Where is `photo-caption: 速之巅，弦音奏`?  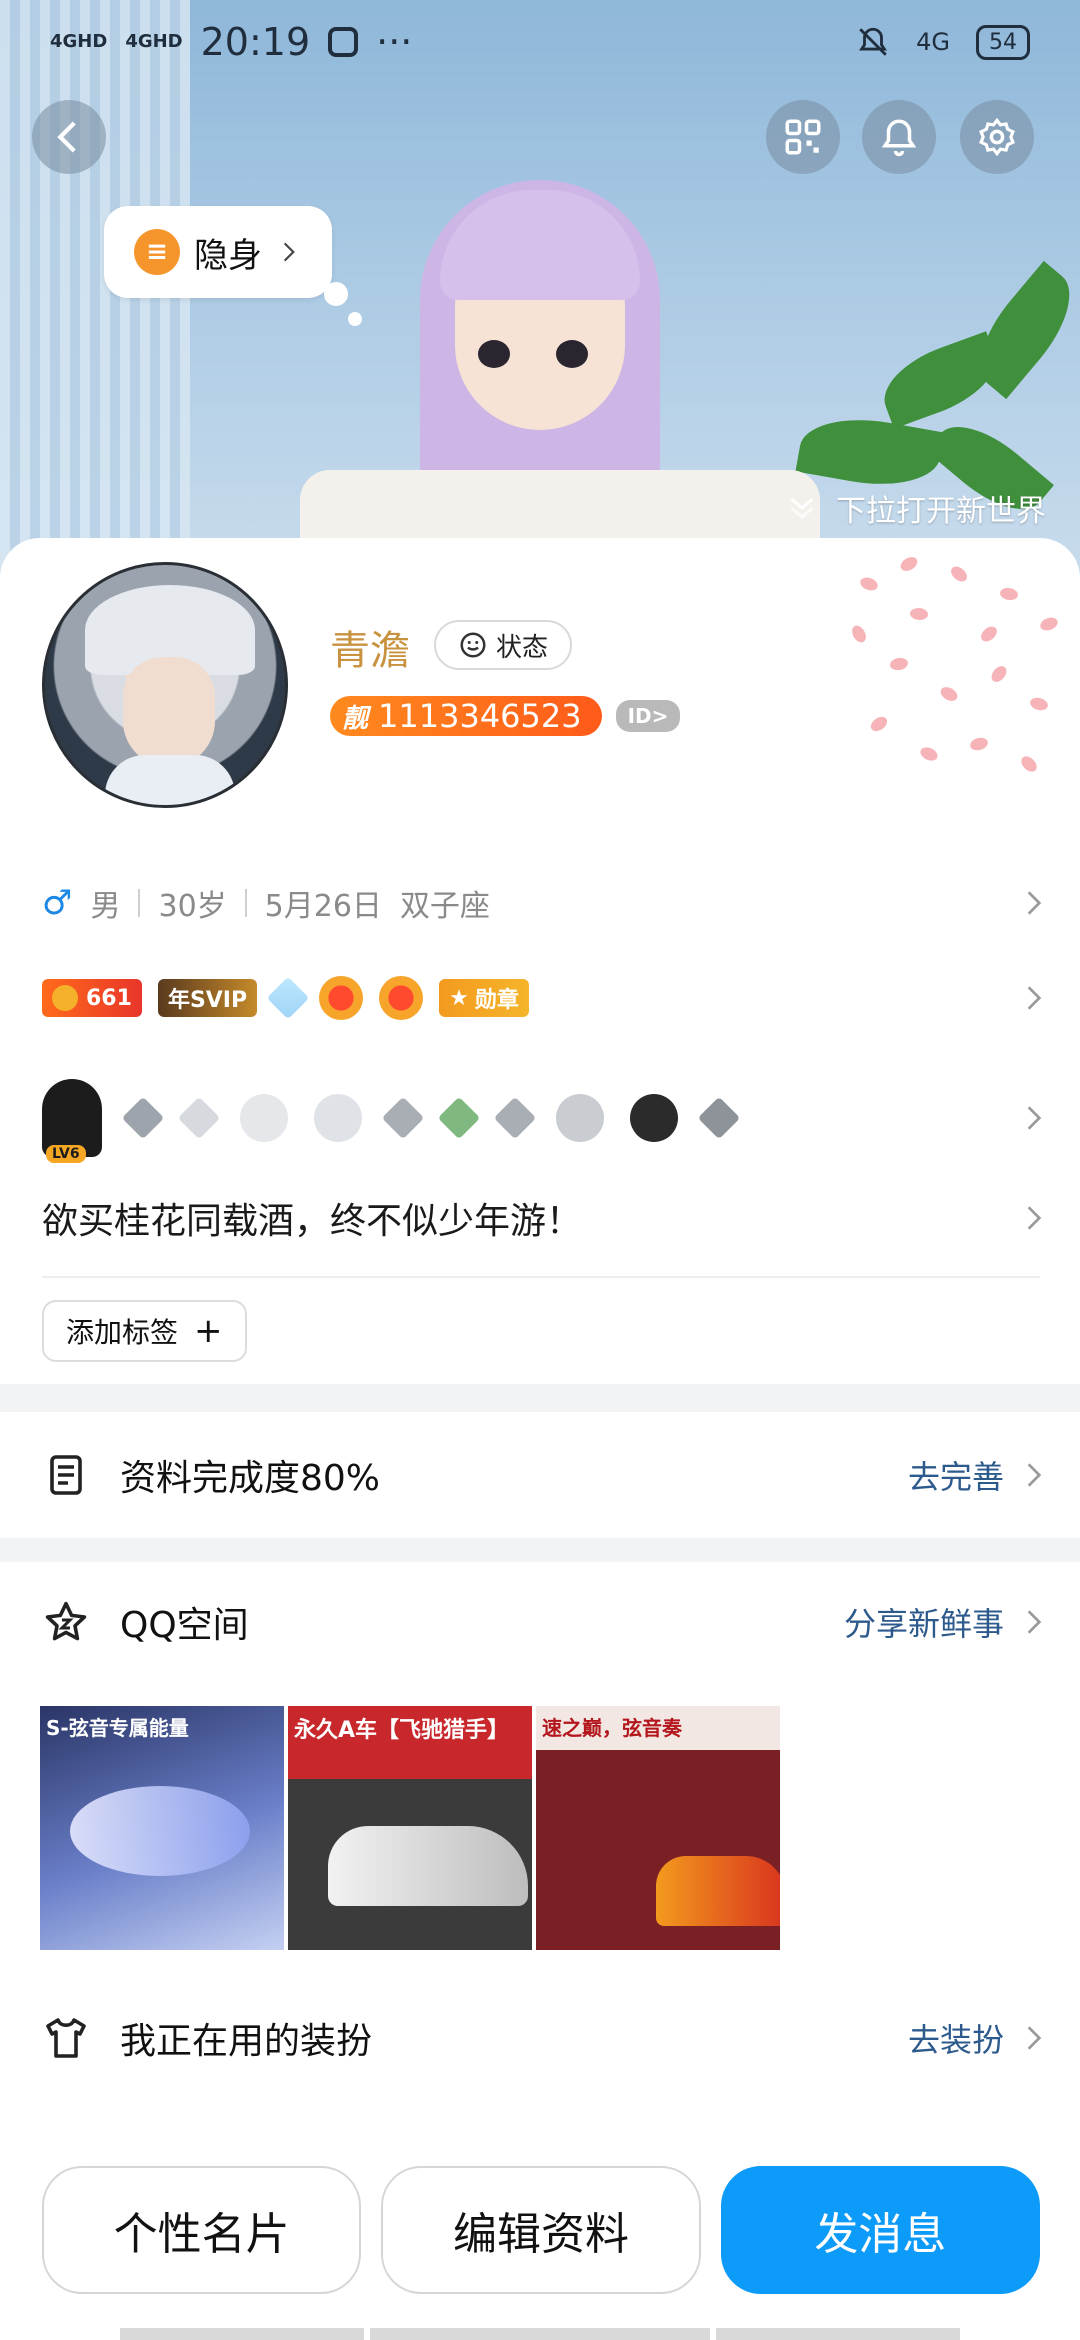 photo-caption: 速之巅，弦音奏 is located at coordinates (612, 1728).